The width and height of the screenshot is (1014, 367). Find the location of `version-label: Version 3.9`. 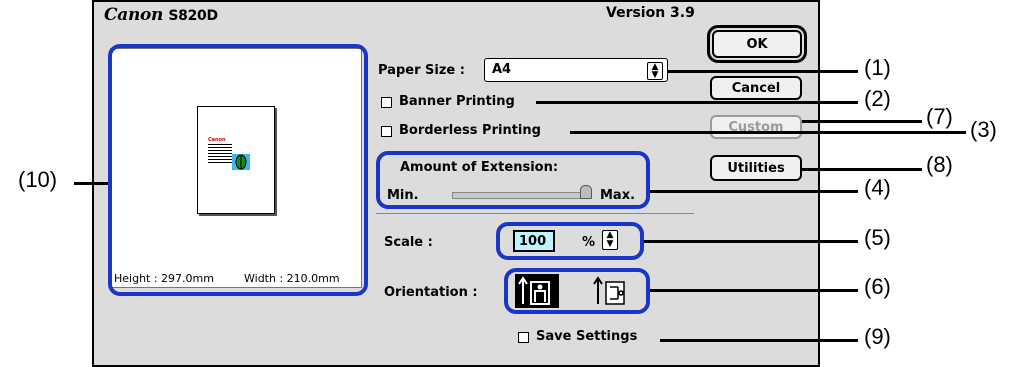

version-label: Version 3.9 is located at coordinates (650, 13).